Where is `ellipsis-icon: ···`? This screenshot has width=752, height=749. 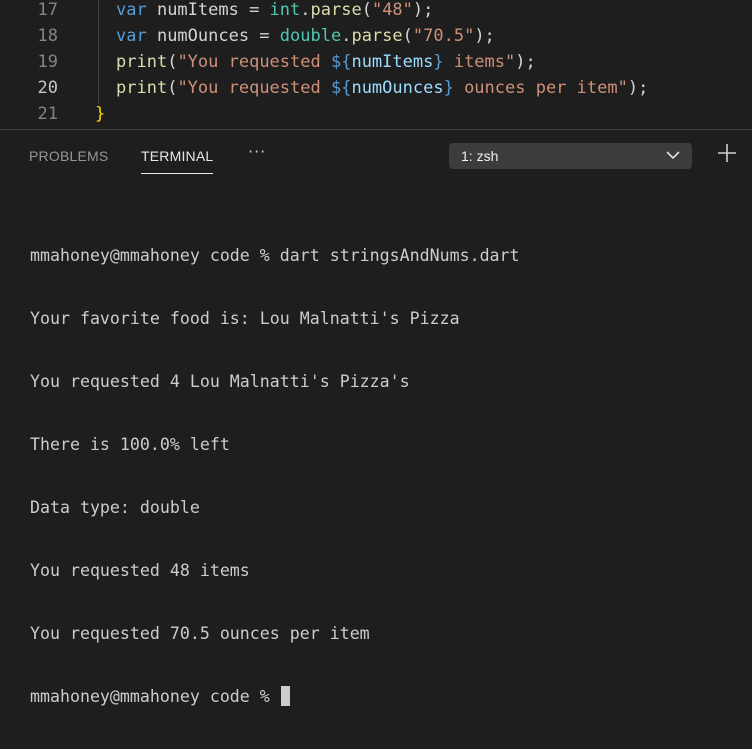 ellipsis-icon: ··· is located at coordinates (257, 151).